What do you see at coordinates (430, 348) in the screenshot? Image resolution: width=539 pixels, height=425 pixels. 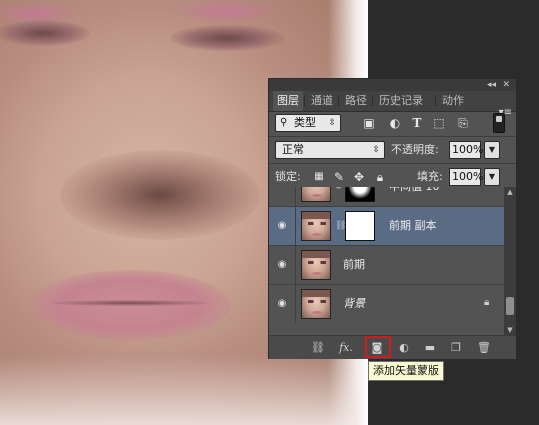 I see `group-folder-icon: ▬` at bounding box center [430, 348].